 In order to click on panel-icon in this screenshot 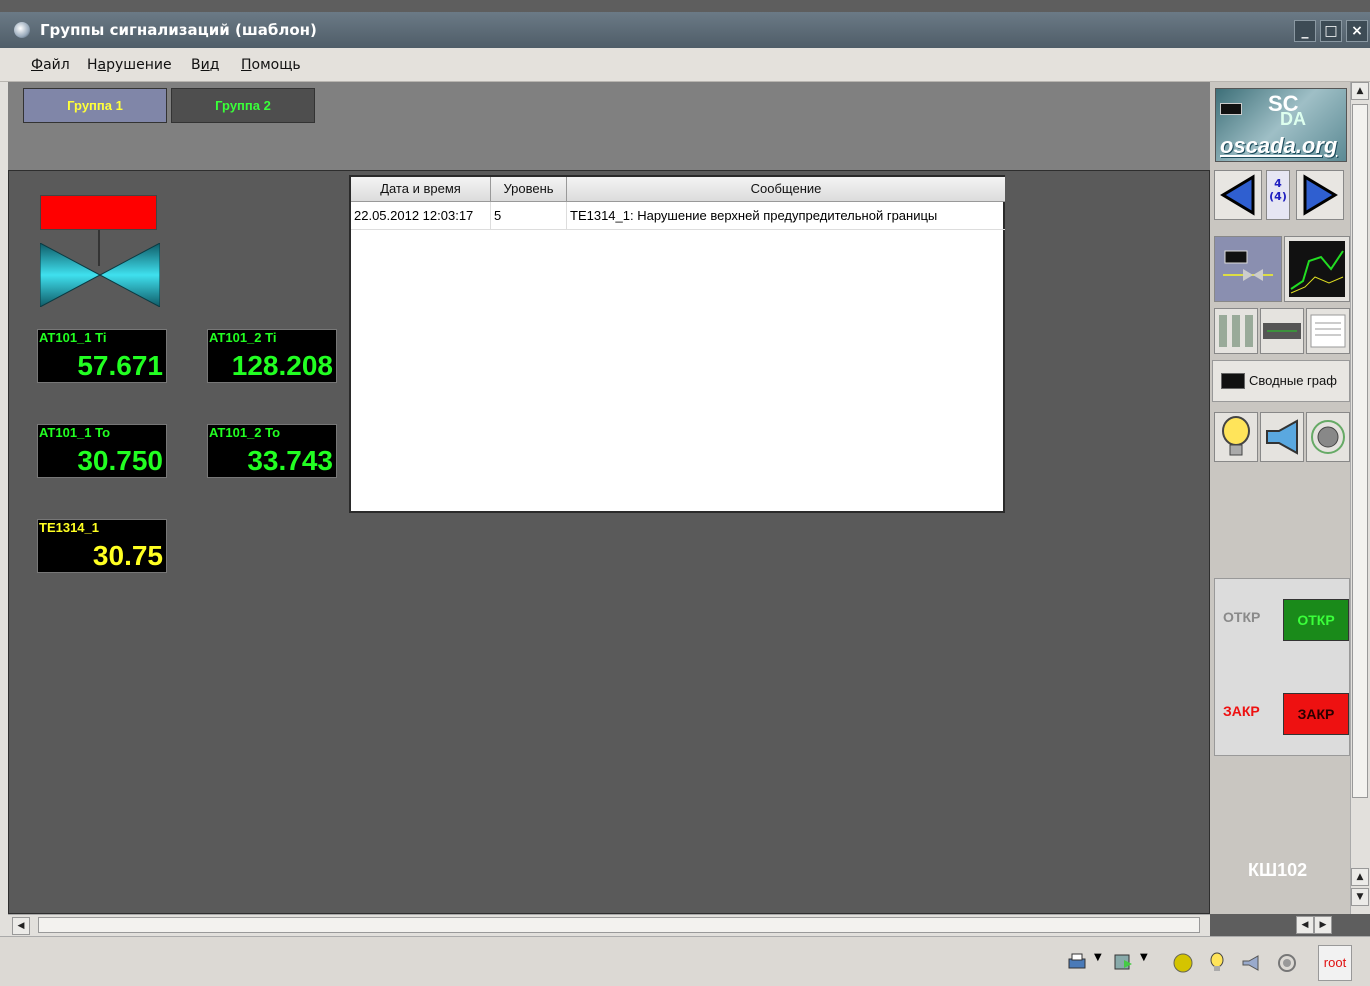, I will do `click(1236, 331)`.